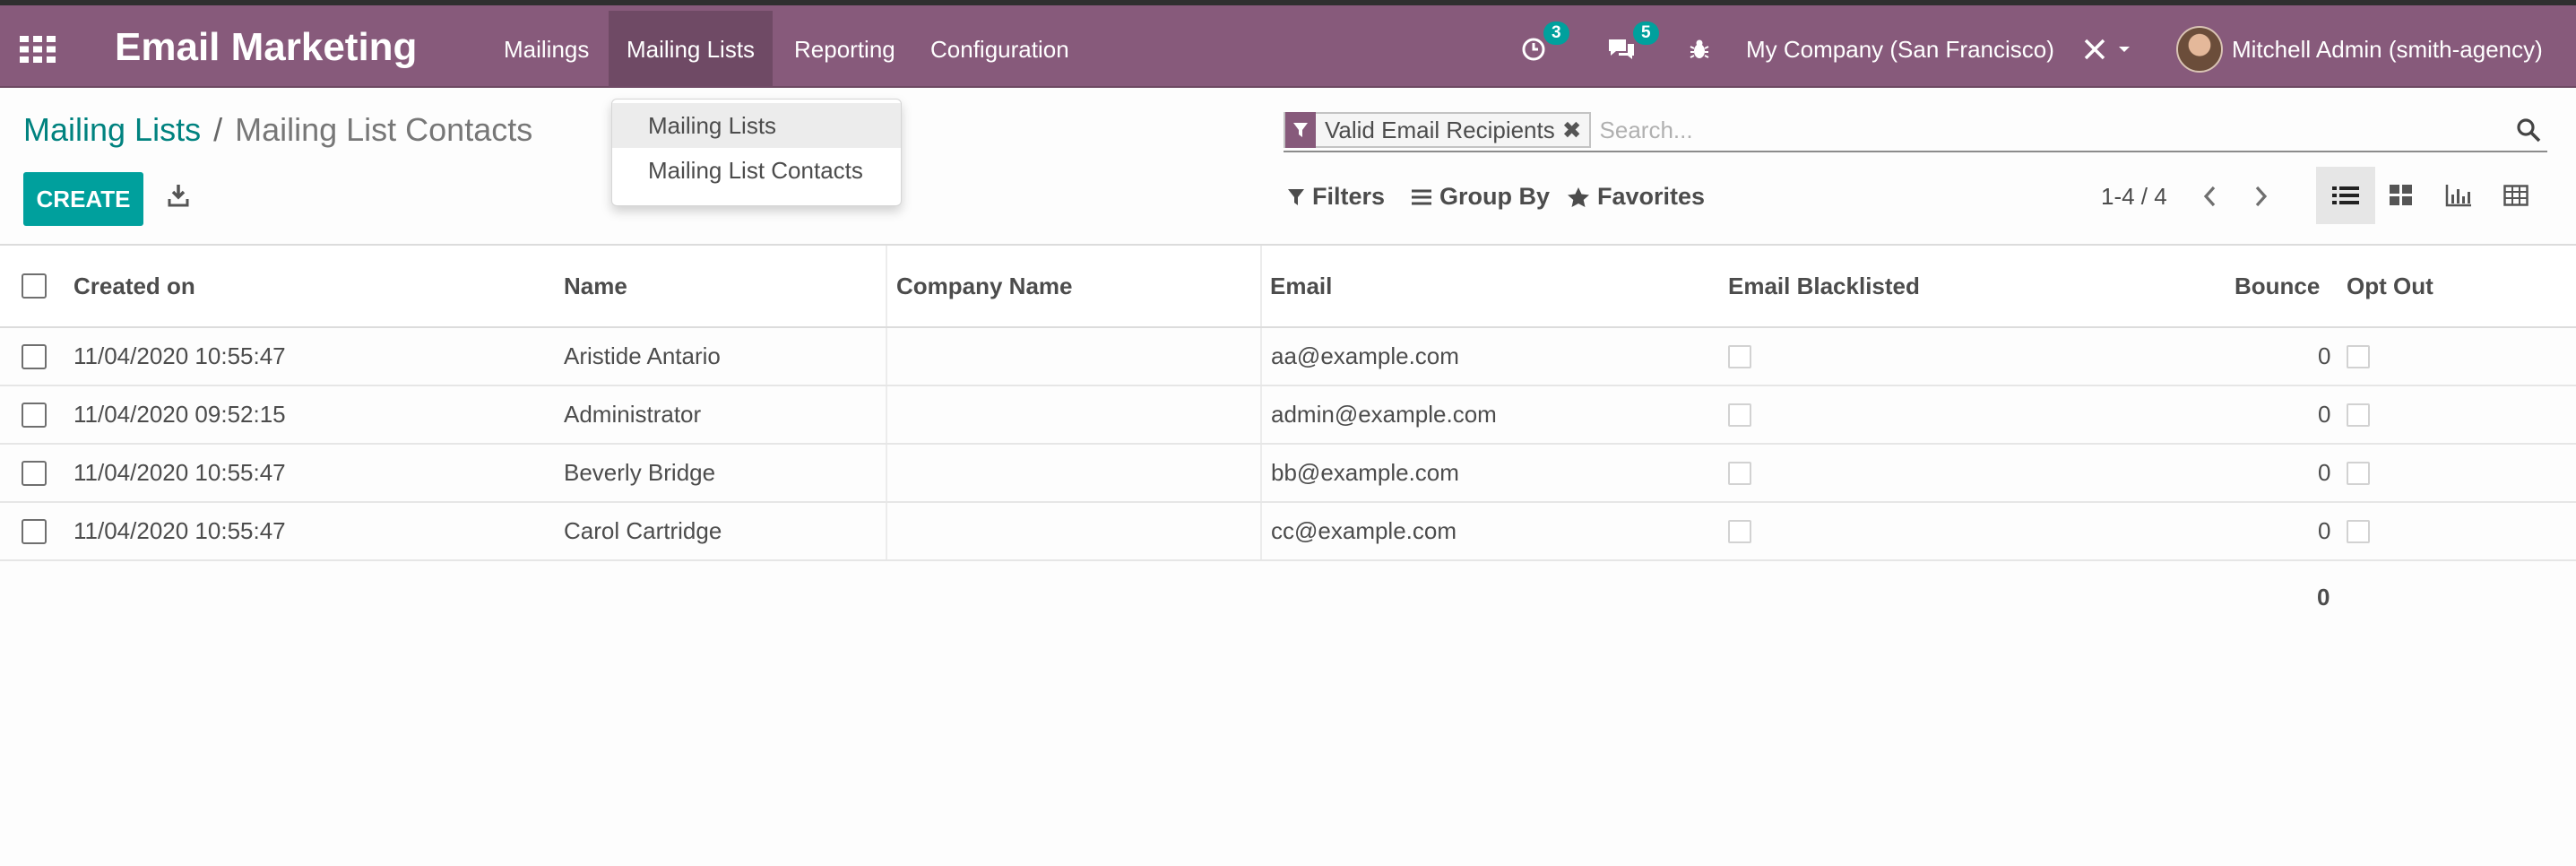  Describe the element at coordinates (2516, 195) in the screenshot. I see `pivot-view-button` at that location.